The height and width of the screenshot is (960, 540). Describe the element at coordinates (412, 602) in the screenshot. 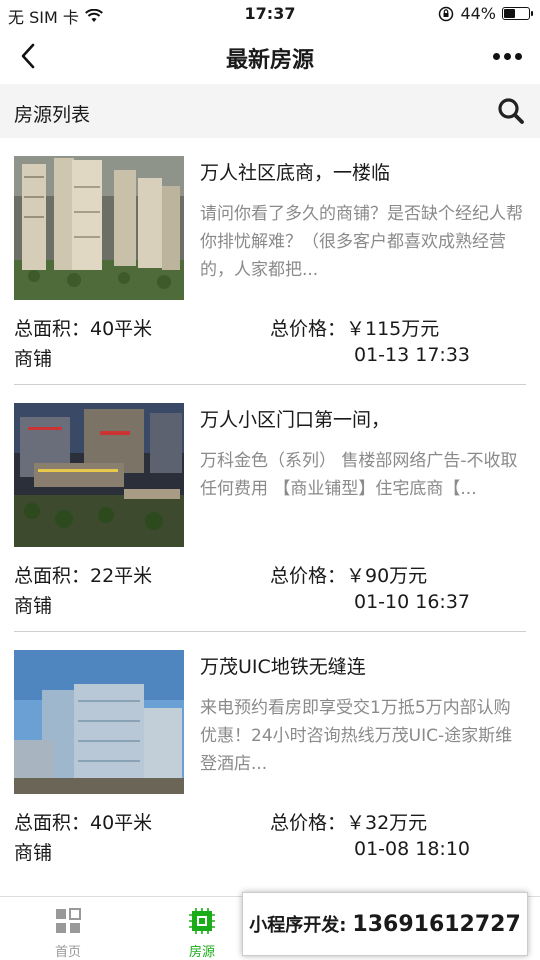

I see `listing-date: 01-10 16:37` at that location.